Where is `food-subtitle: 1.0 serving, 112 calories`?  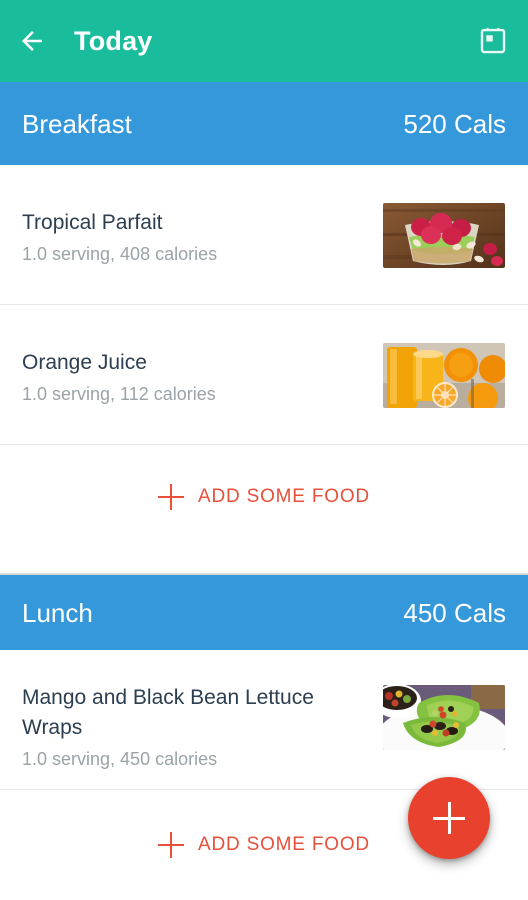 food-subtitle: 1.0 serving, 112 calories is located at coordinates (119, 394).